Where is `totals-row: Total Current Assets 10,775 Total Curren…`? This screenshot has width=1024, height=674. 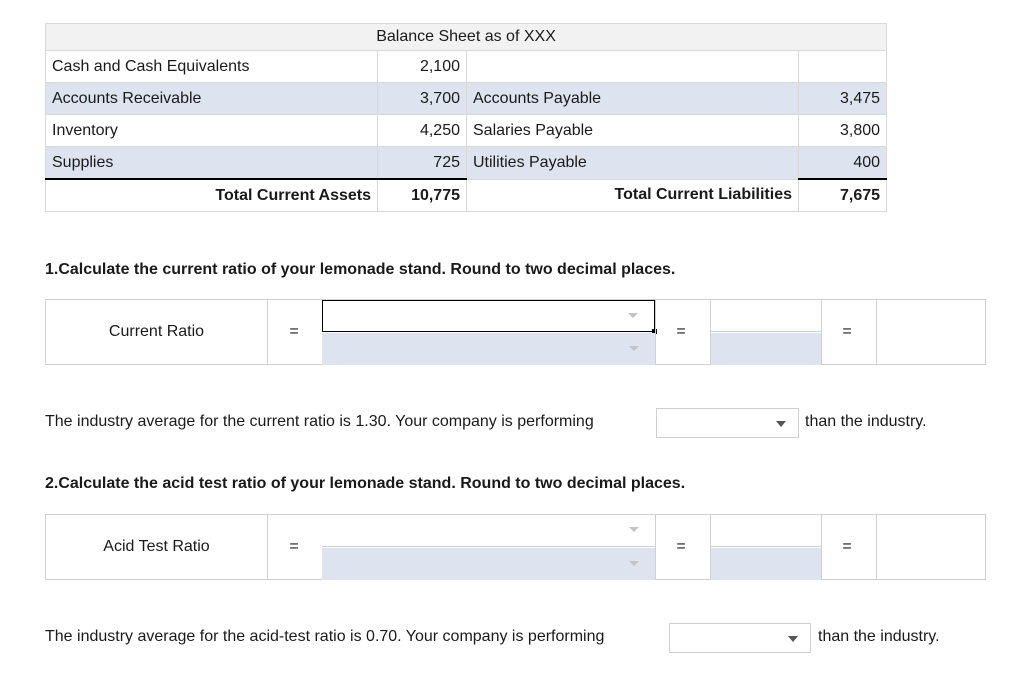 totals-row: Total Current Assets 10,775 Total Curren… is located at coordinates (466, 195).